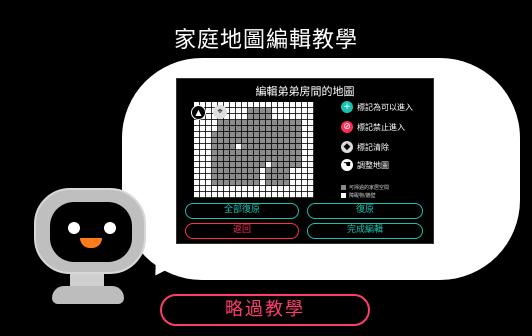 The height and width of the screenshot is (336, 532). Describe the element at coordinates (242, 231) in the screenshot. I see `back-button: 返回` at that location.